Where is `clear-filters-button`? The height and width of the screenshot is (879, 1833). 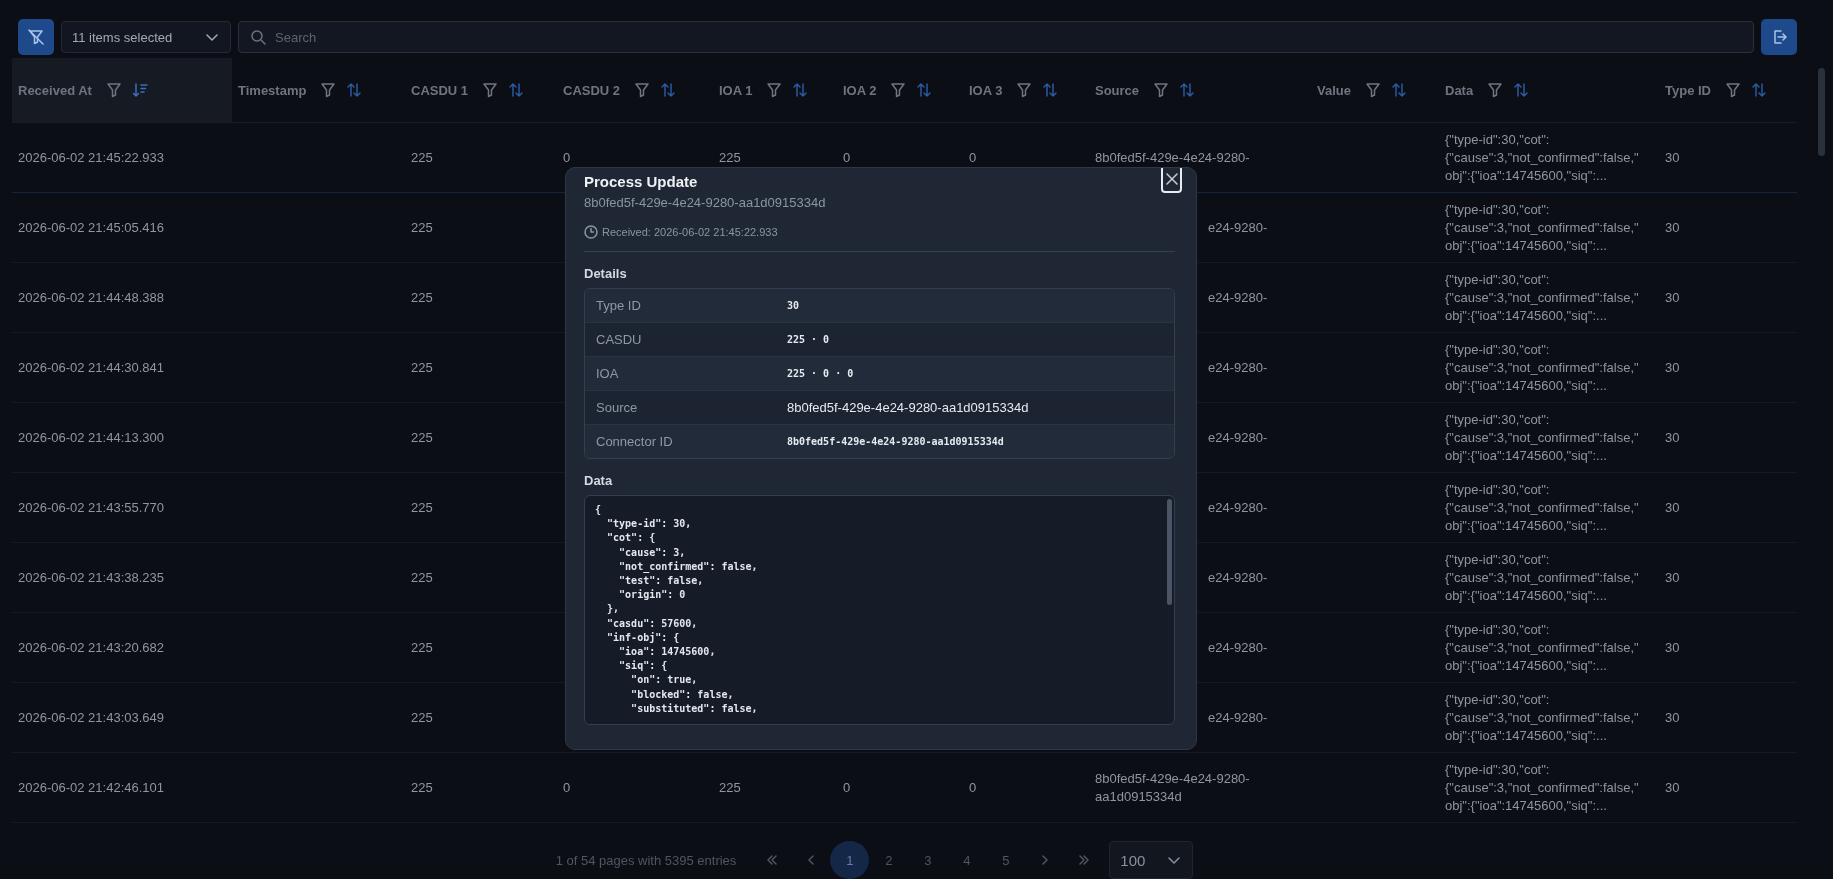
clear-filters-button is located at coordinates (36, 37).